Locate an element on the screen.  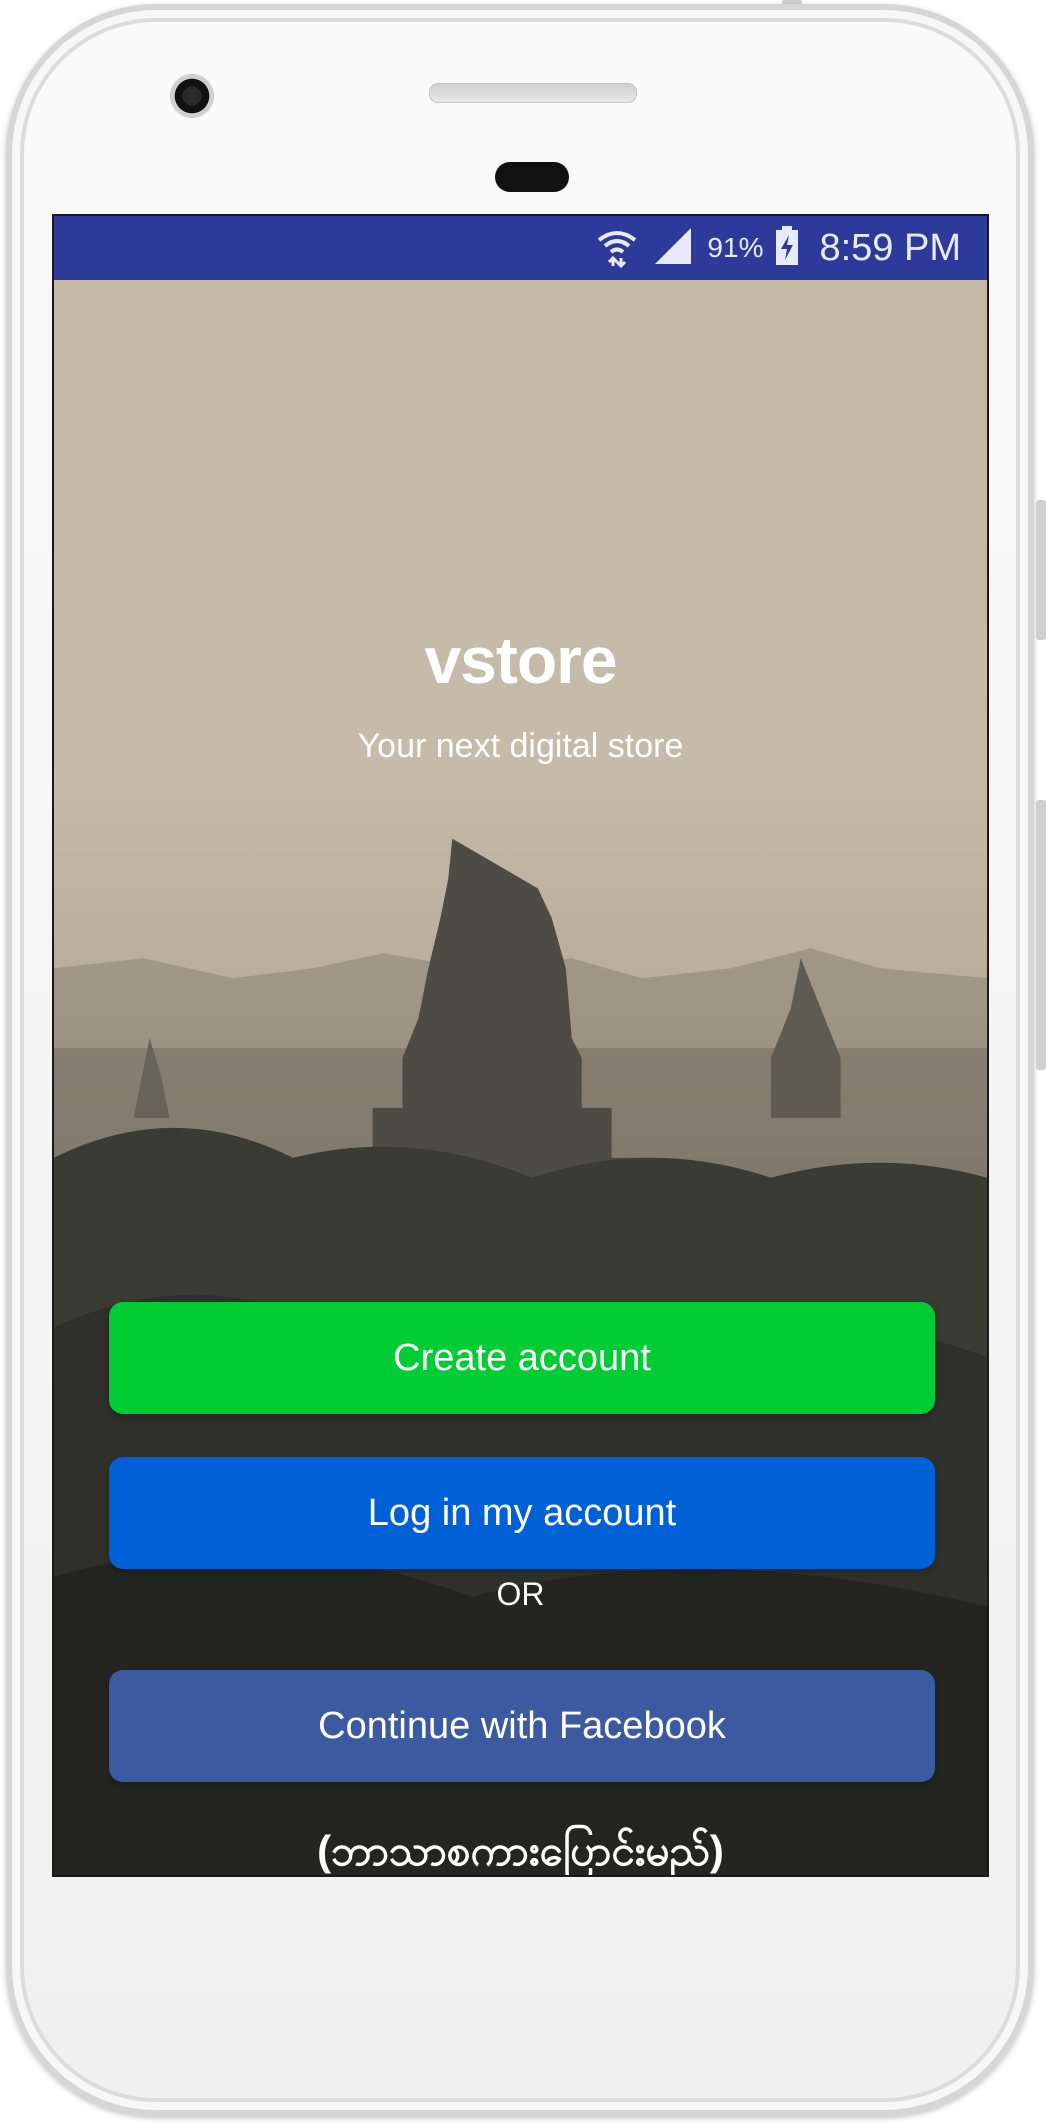
app-logo-title: vstore is located at coordinates (520, 660).